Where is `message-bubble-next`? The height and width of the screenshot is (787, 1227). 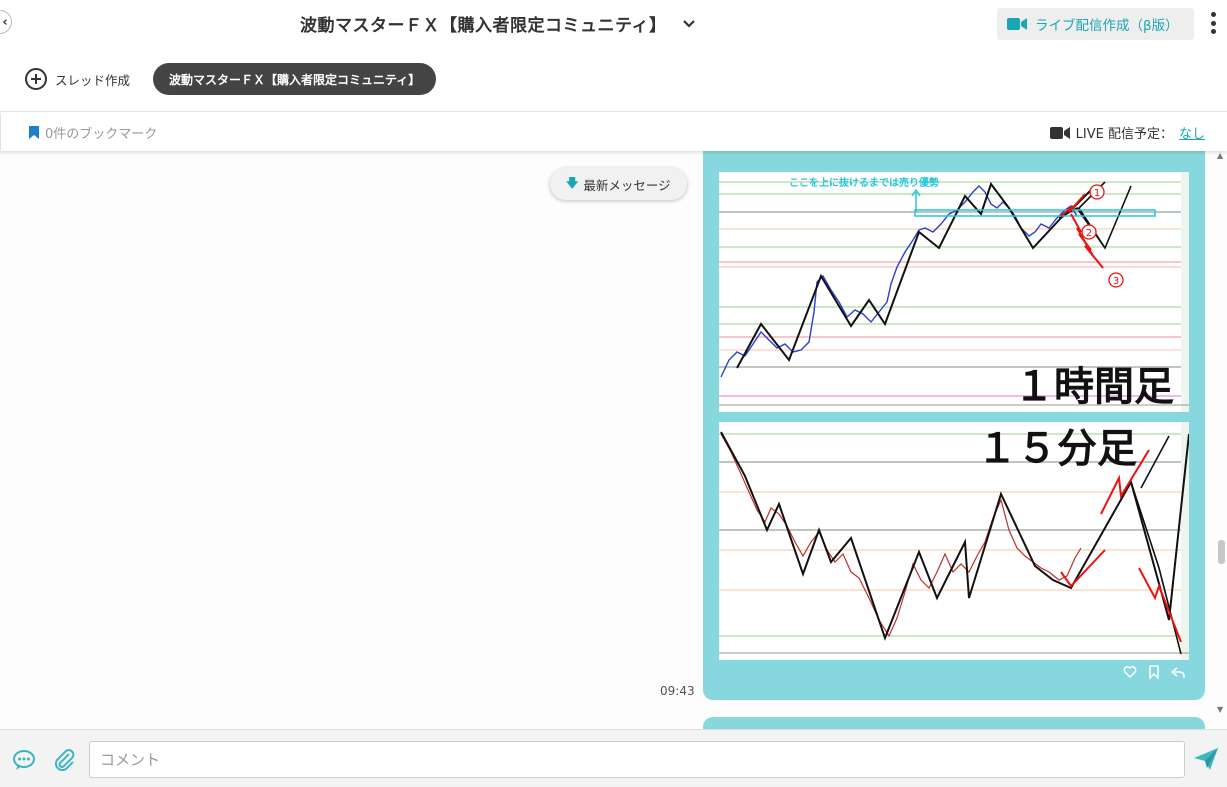
message-bubble-next is located at coordinates (954, 723).